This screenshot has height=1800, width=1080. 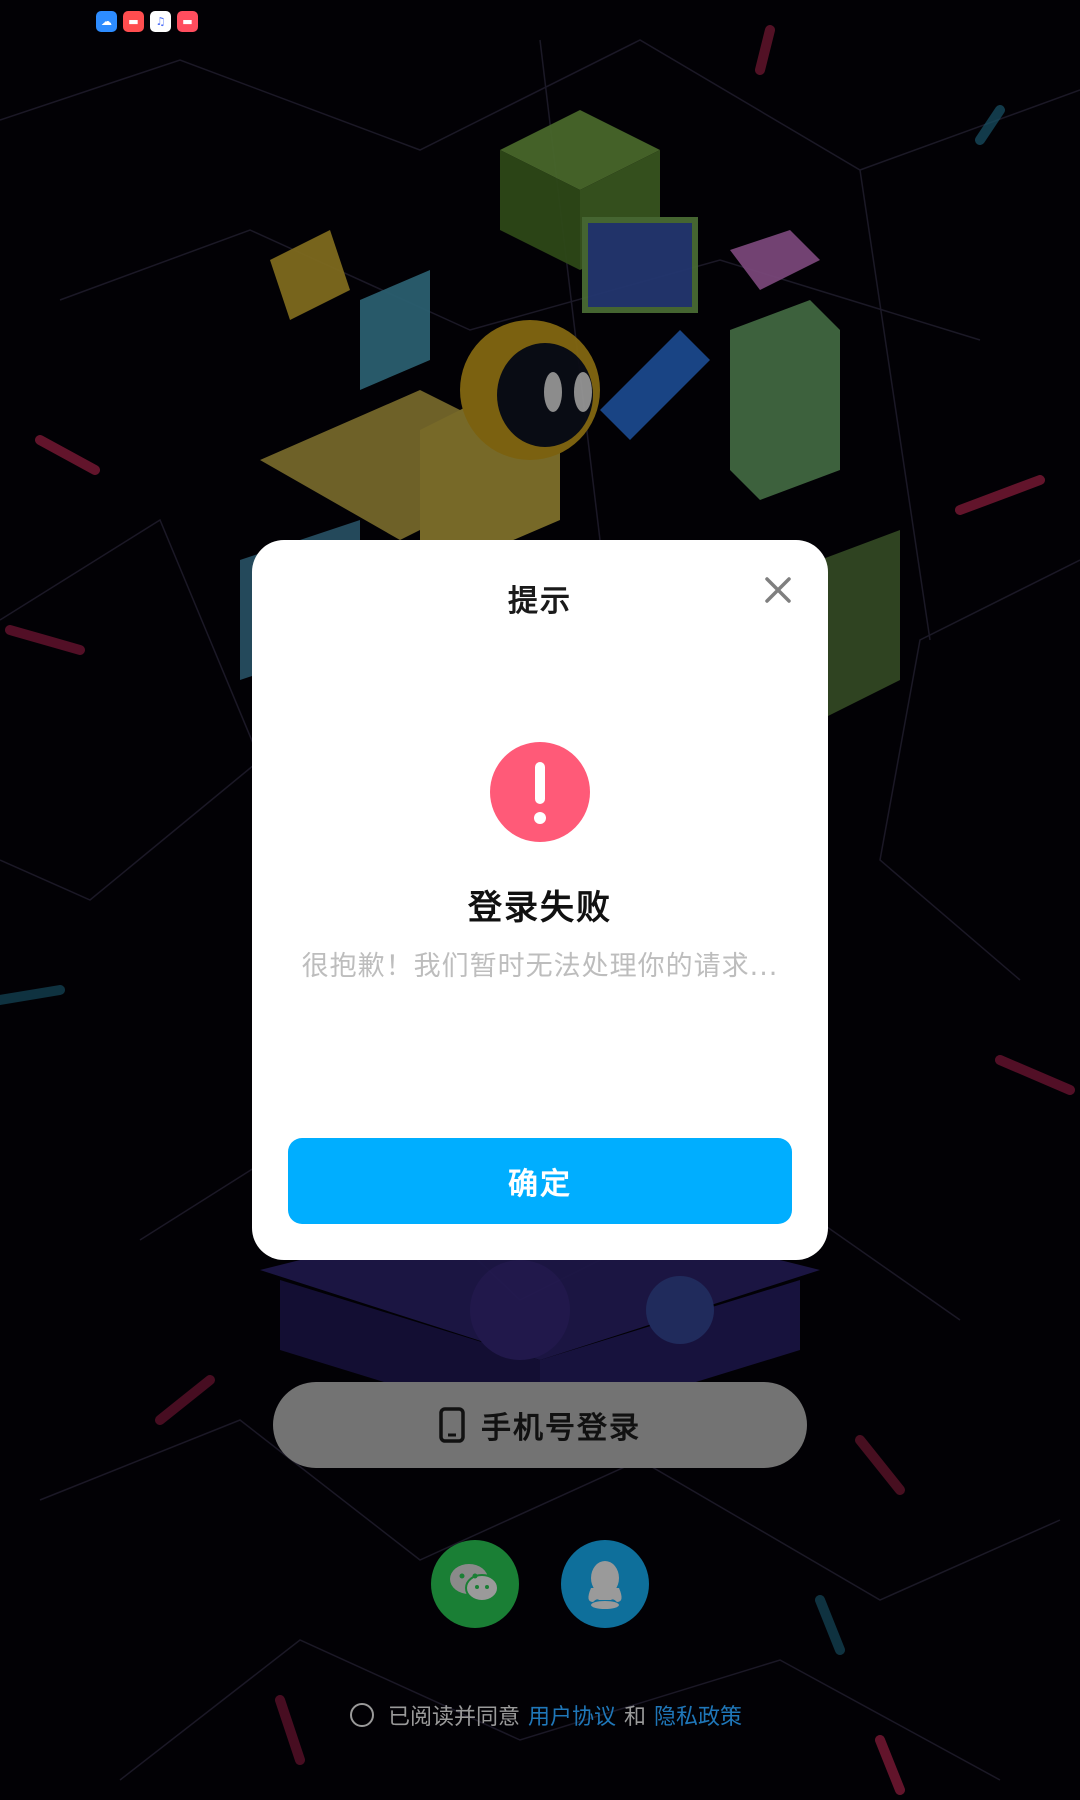 What do you see at coordinates (160, 21) in the screenshot?
I see `music-icon: ♫` at bounding box center [160, 21].